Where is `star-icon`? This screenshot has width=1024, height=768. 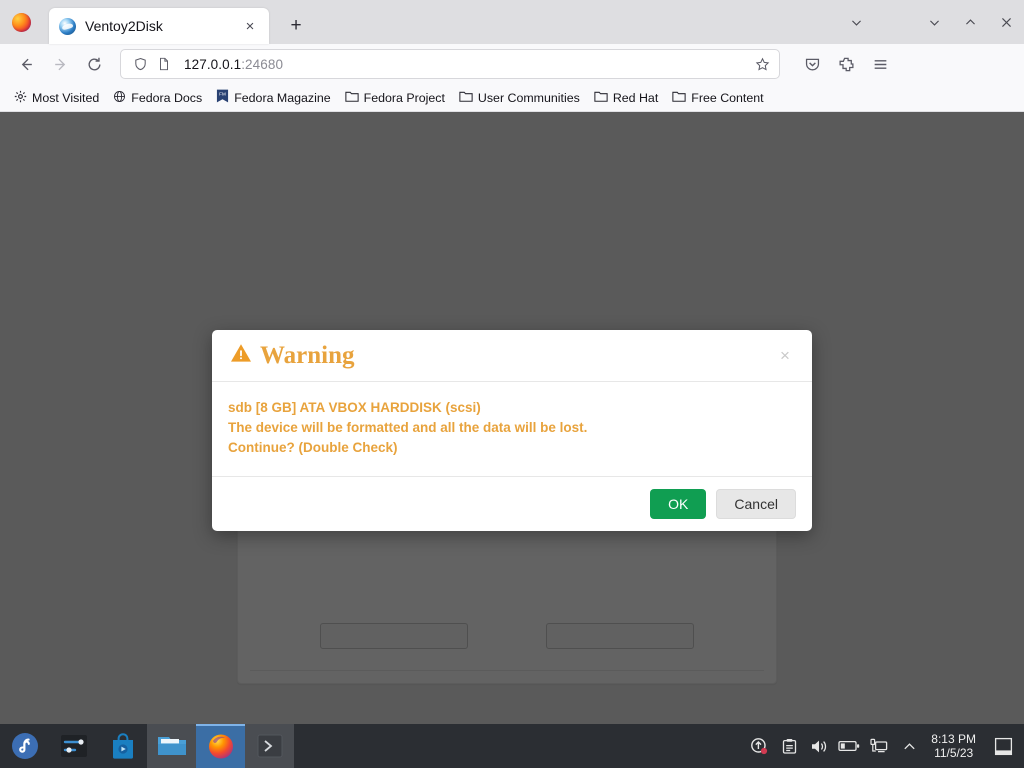 star-icon is located at coordinates (762, 64).